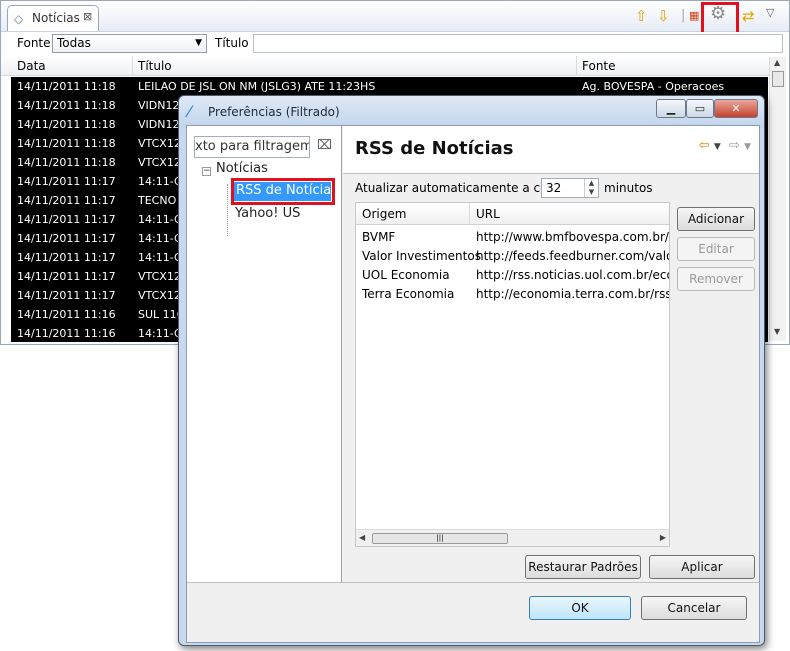 The width and height of the screenshot is (790, 651). Describe the element at coordinates (573, 237) in the screenshot. I see `cell-url: http://www.bmfbovespa.com.br/Not` at that location.